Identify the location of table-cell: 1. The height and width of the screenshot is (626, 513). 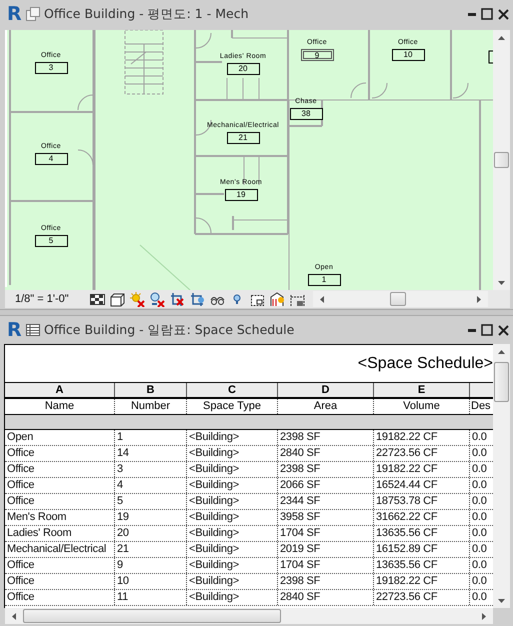
(151, 437).